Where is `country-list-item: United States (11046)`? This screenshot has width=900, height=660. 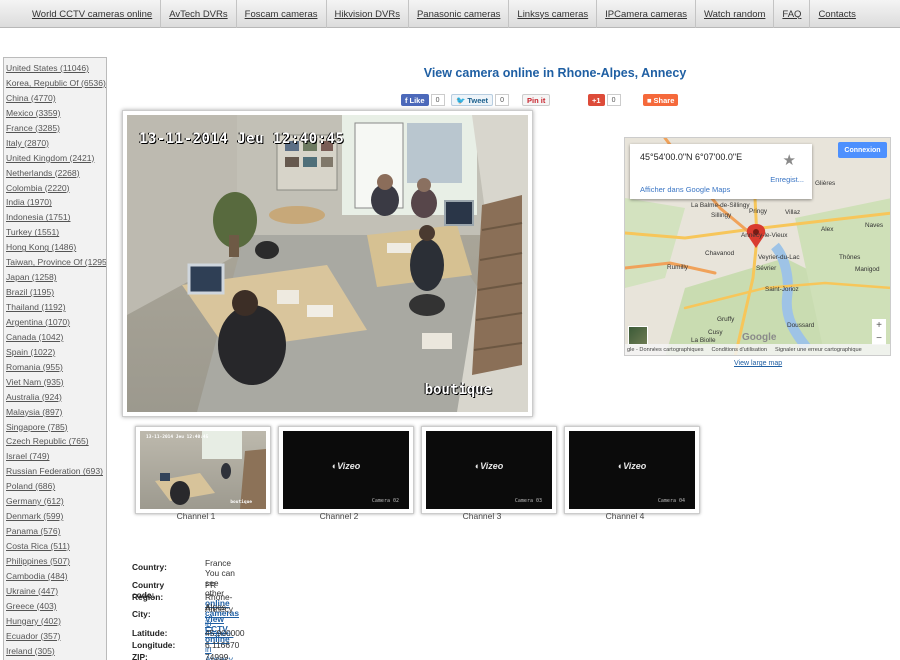
country-list-item: United States (11046) is located at coordinates (55, 68).